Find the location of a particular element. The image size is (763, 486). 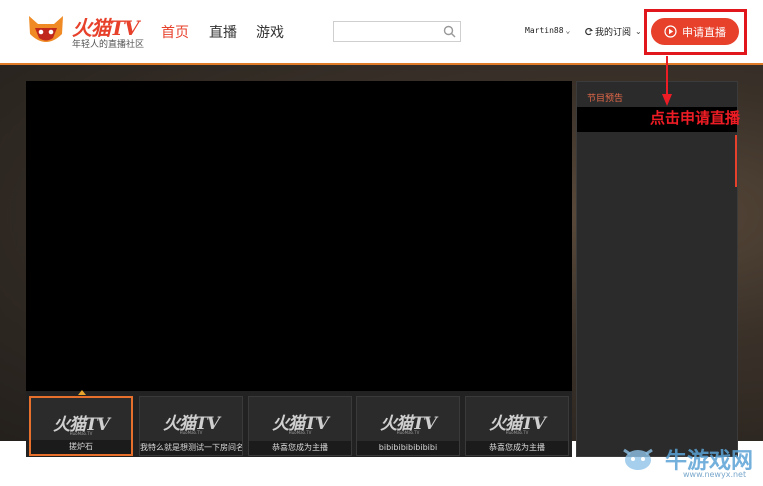

annotation-text: 点击申请直播 is located at coordinates (695, 118).